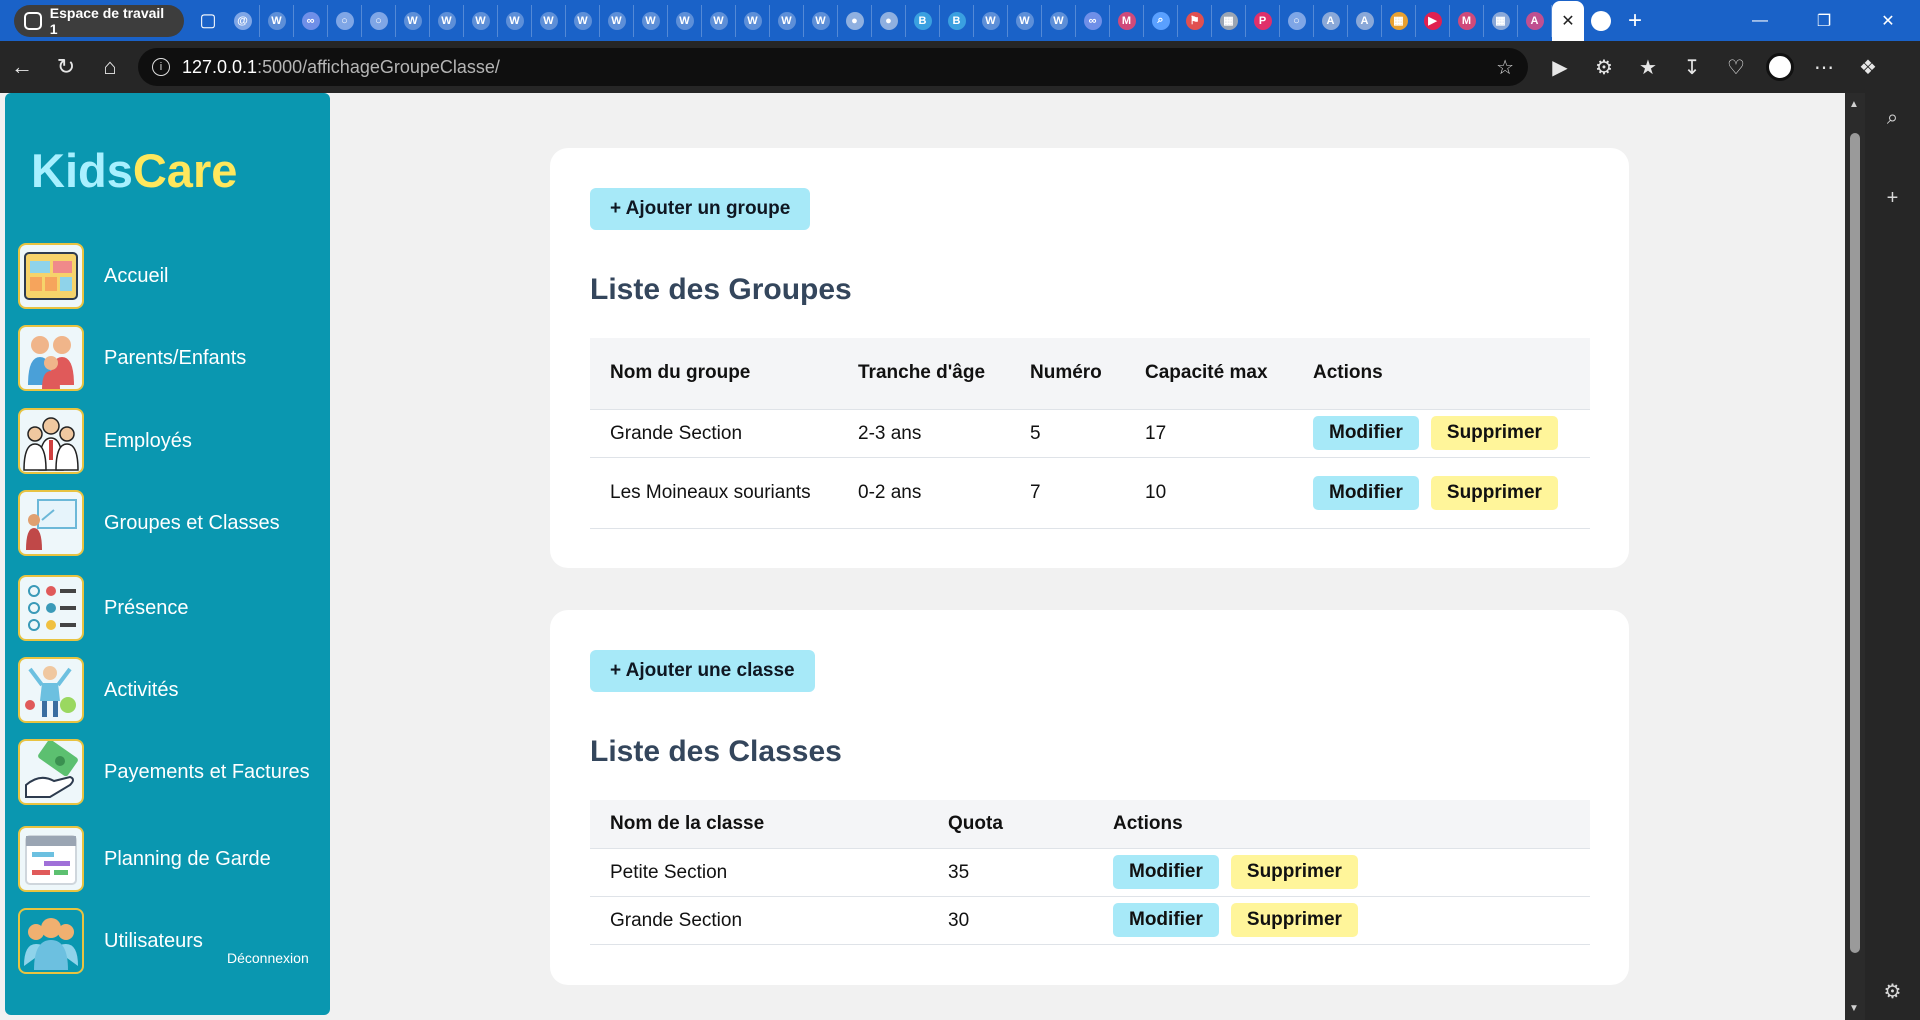  Describe the element at coordinates (208, 21) in the screenshot. I see `tab-actions-icon: ▢` at that location.